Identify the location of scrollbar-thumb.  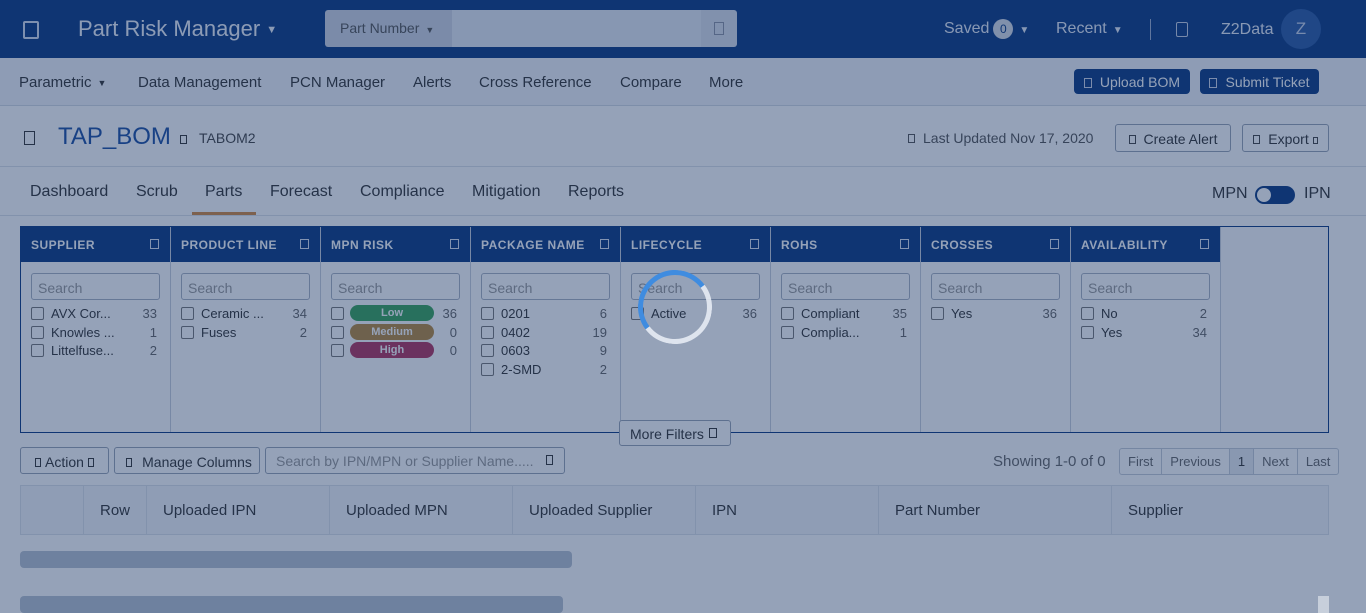
(1323, 604).